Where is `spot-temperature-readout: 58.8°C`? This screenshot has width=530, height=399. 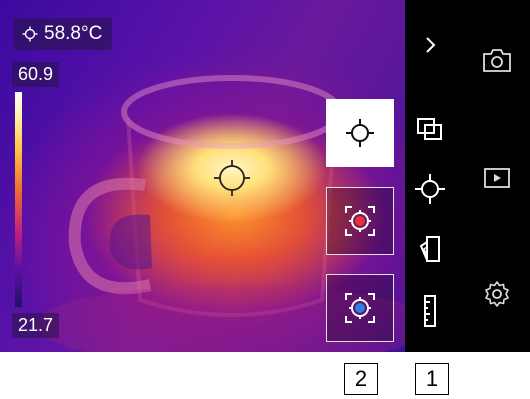 spot-temperature-readout: 58.8°C is located at coordinates (63, 34).